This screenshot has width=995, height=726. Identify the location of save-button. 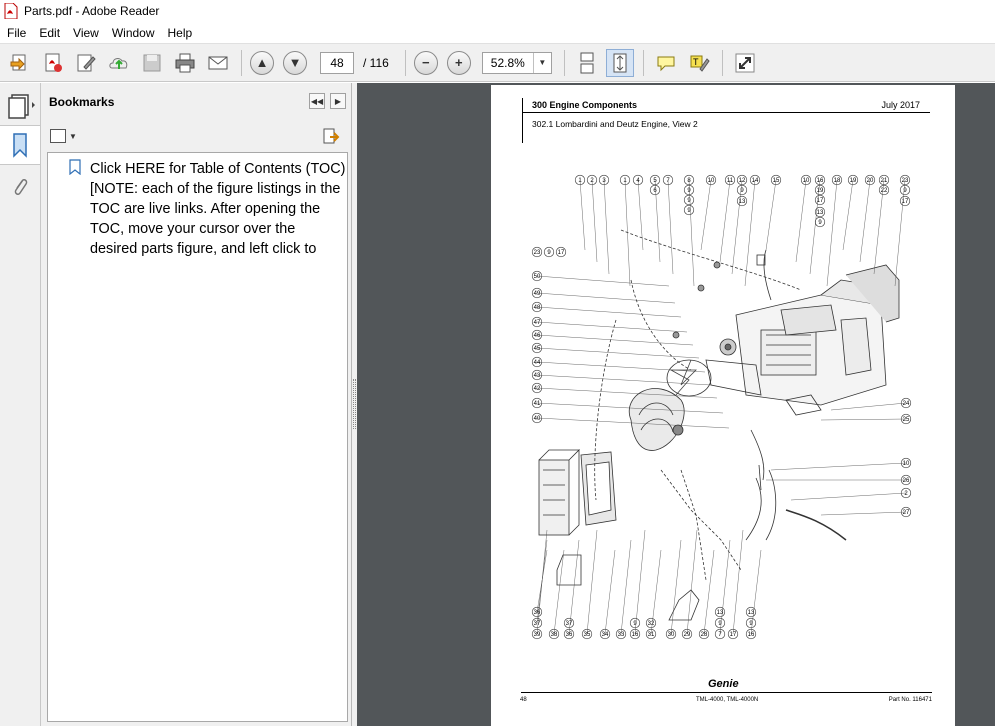
(152, 63).